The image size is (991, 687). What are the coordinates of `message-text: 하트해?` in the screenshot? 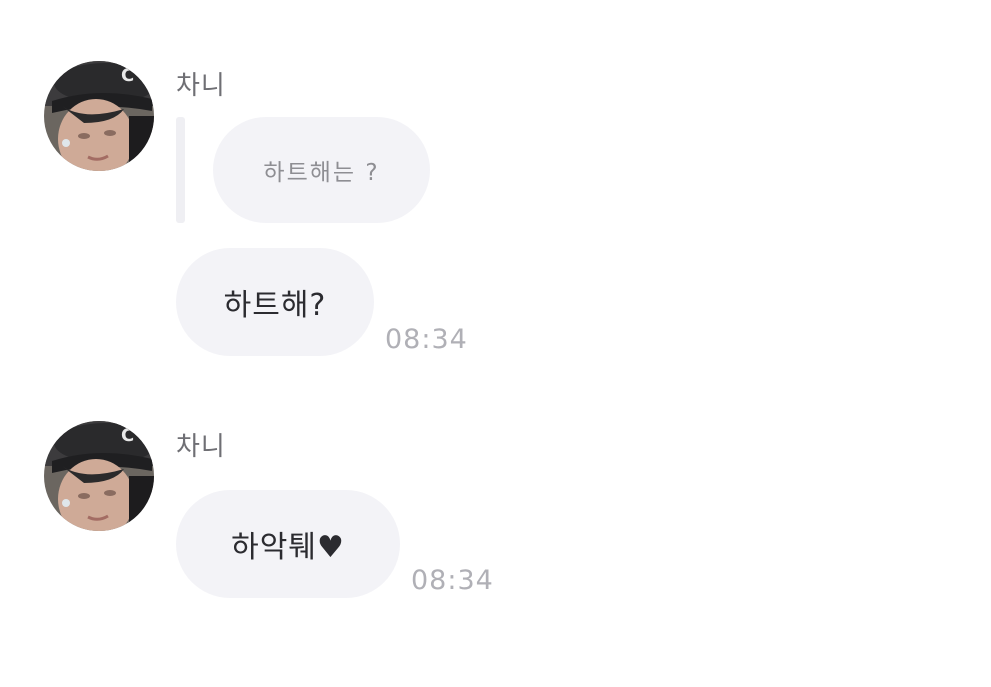 It's located at (275, 305).